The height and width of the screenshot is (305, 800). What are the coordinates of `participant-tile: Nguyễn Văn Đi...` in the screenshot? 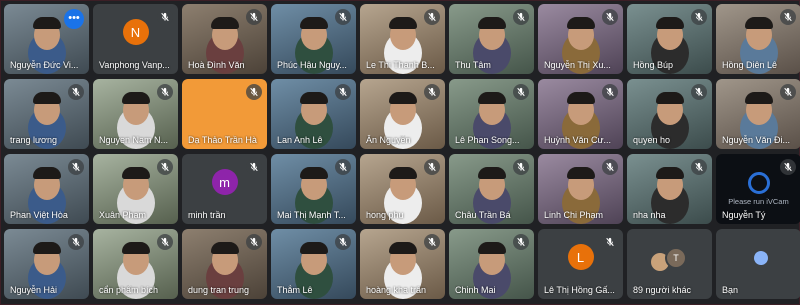 It's located at (758, 114).